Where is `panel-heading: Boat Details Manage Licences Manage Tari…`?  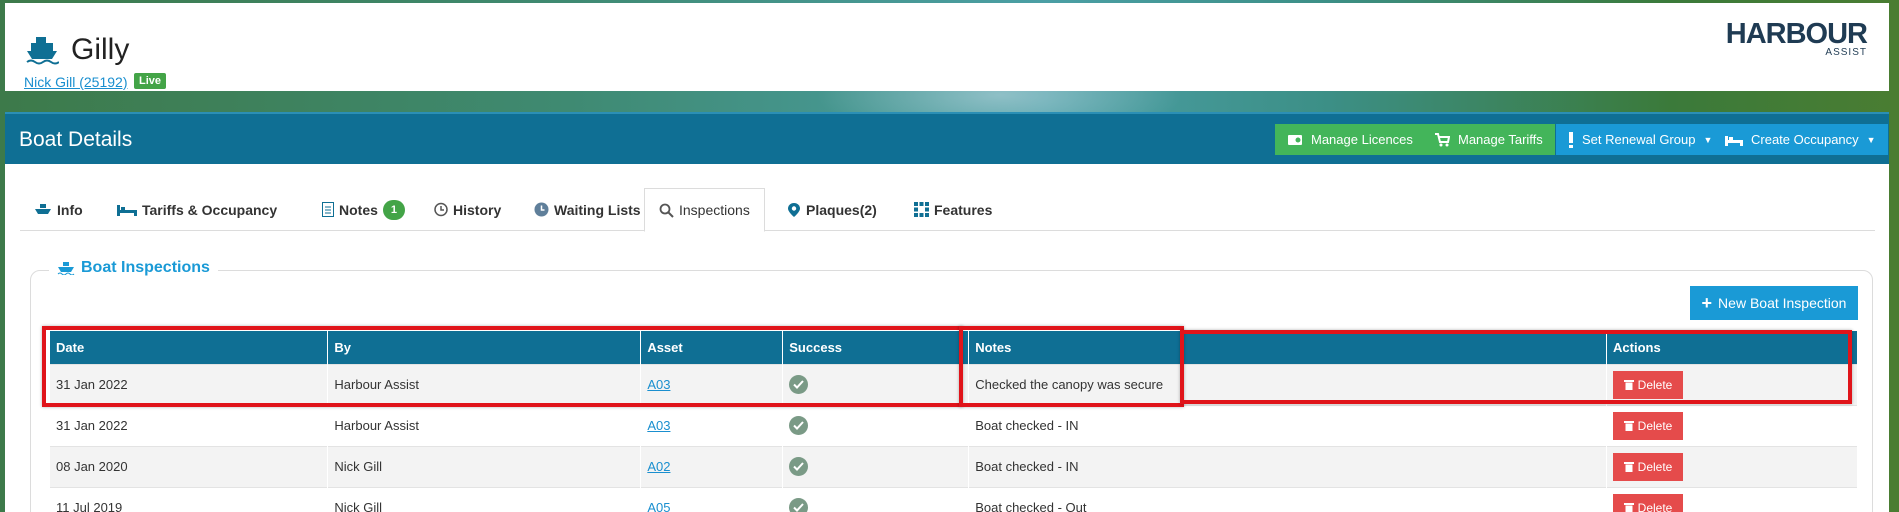 panel-heading: Boat Details Manage Licences Manage Tari… is located at coordinates (947, 138).